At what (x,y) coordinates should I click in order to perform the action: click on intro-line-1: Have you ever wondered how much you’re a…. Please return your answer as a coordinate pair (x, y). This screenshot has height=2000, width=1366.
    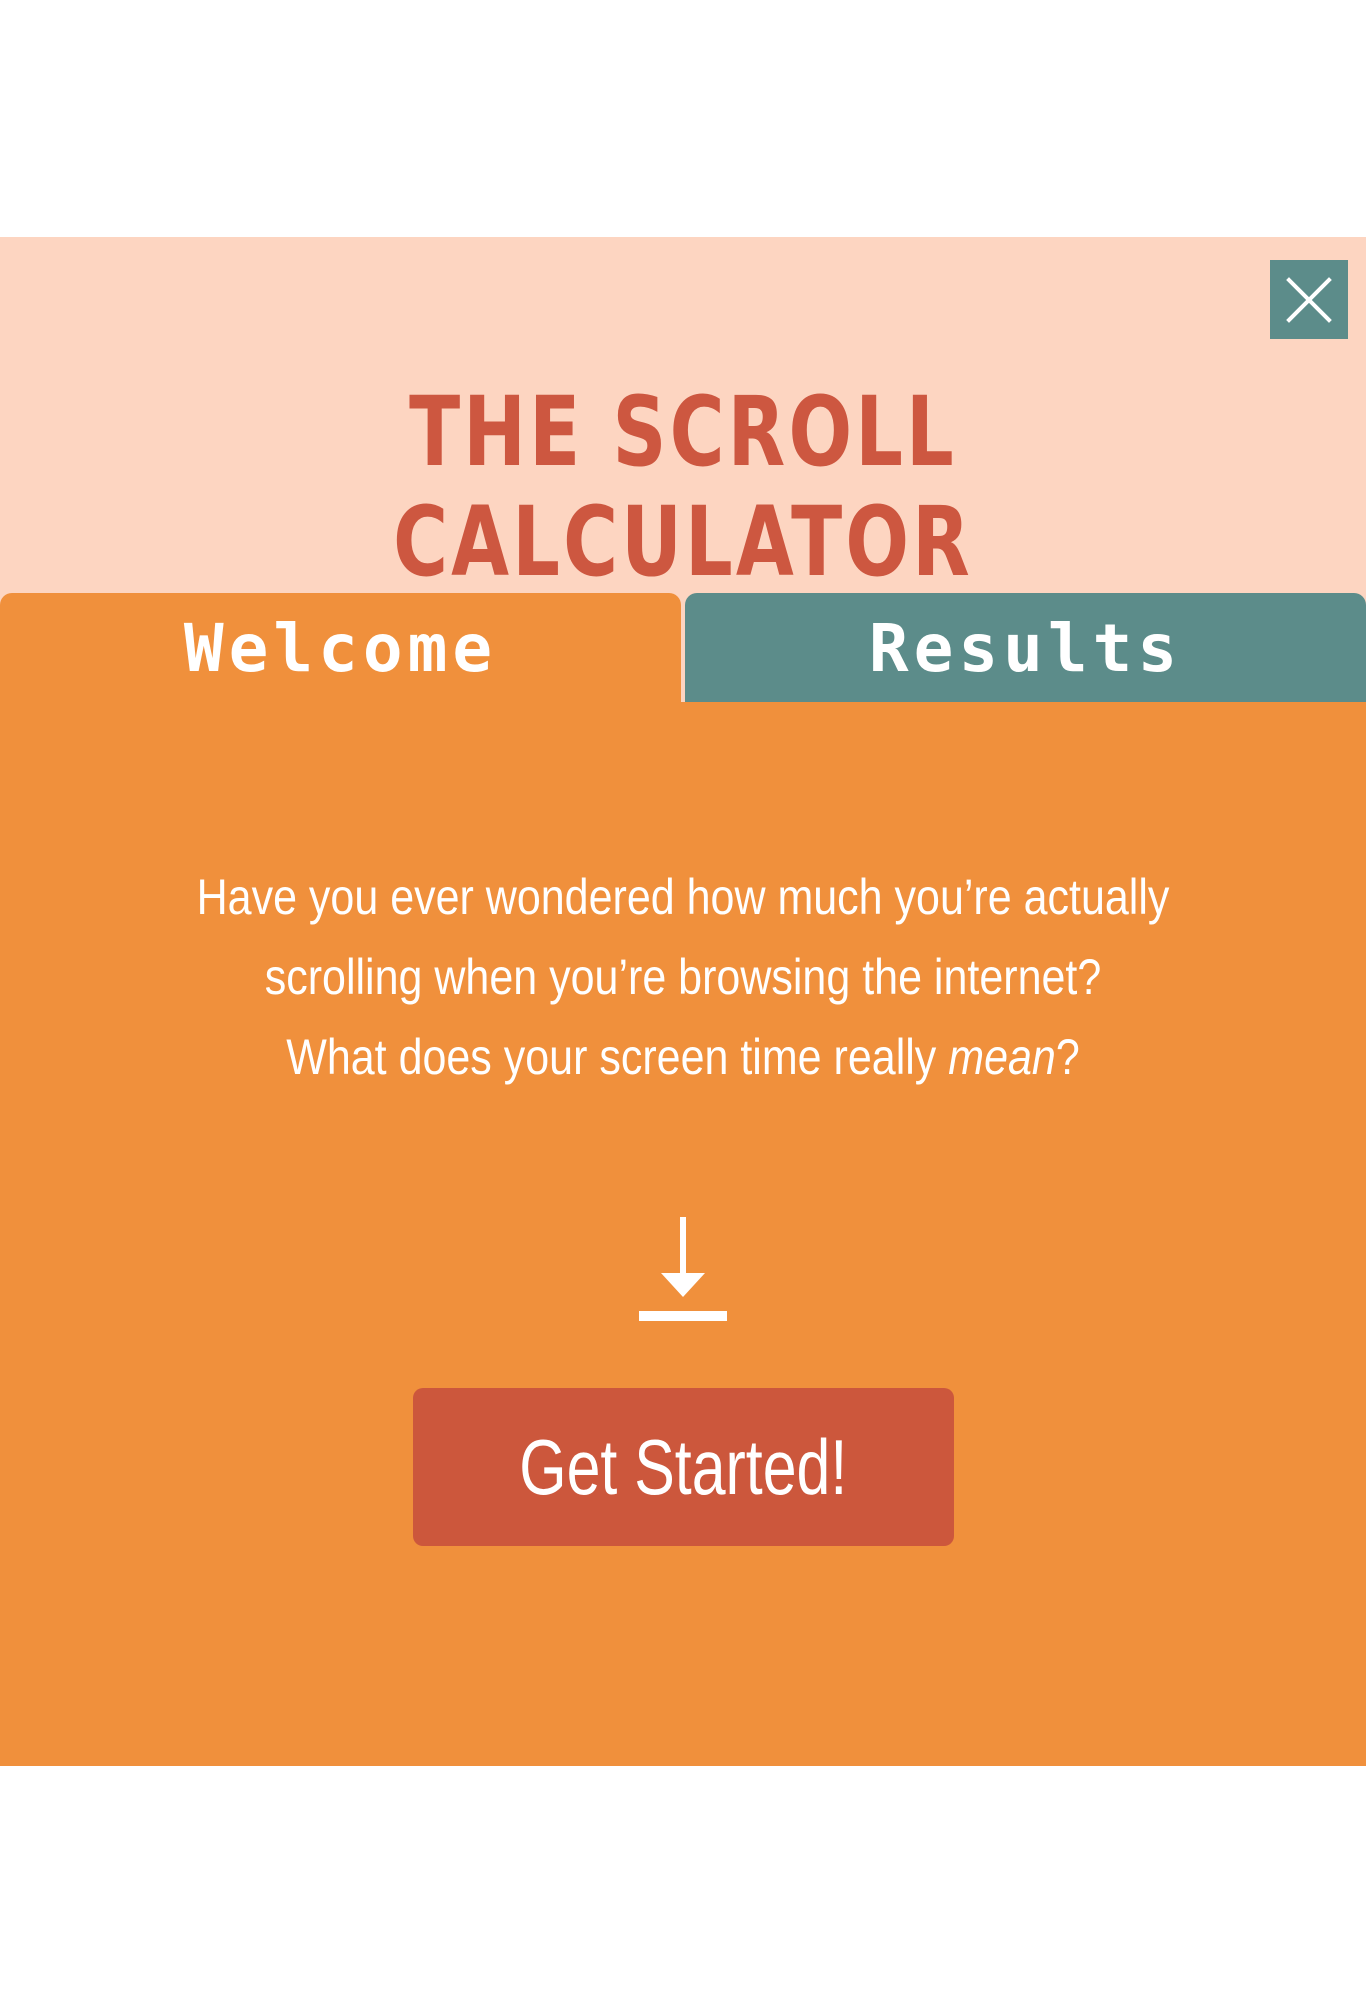
    Looking at the image, I should click on (683, 897).